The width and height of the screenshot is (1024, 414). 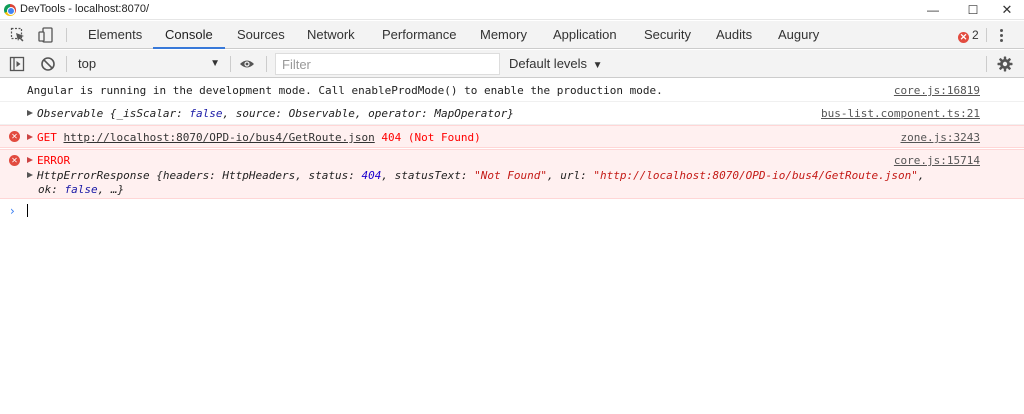 I want to click on more-options-icon, so click(x=1001, y=35).